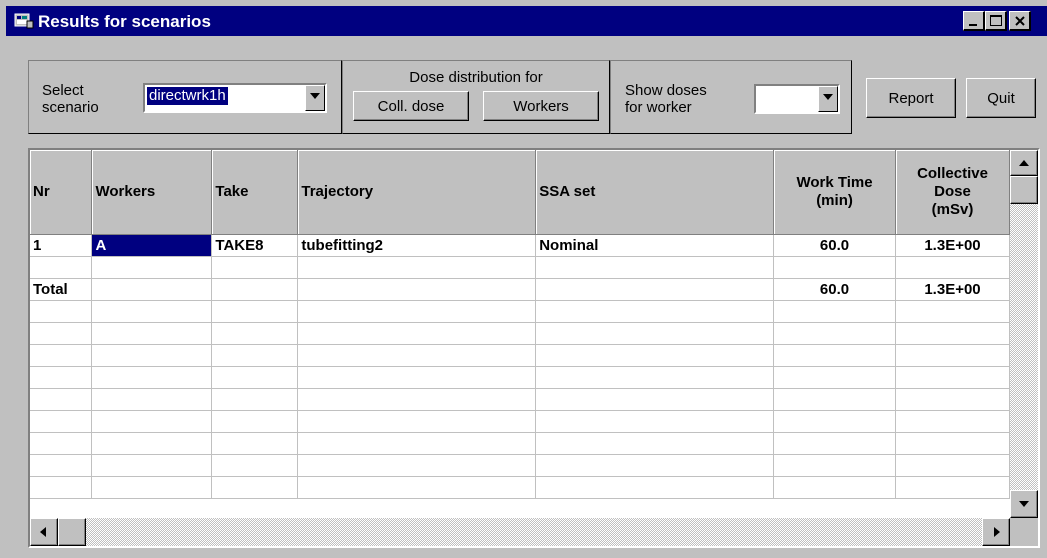 This screenshot has height=558, width=1047. I want to click on header-collective-dose: Collective Dose (mSv), so click(952, 192).